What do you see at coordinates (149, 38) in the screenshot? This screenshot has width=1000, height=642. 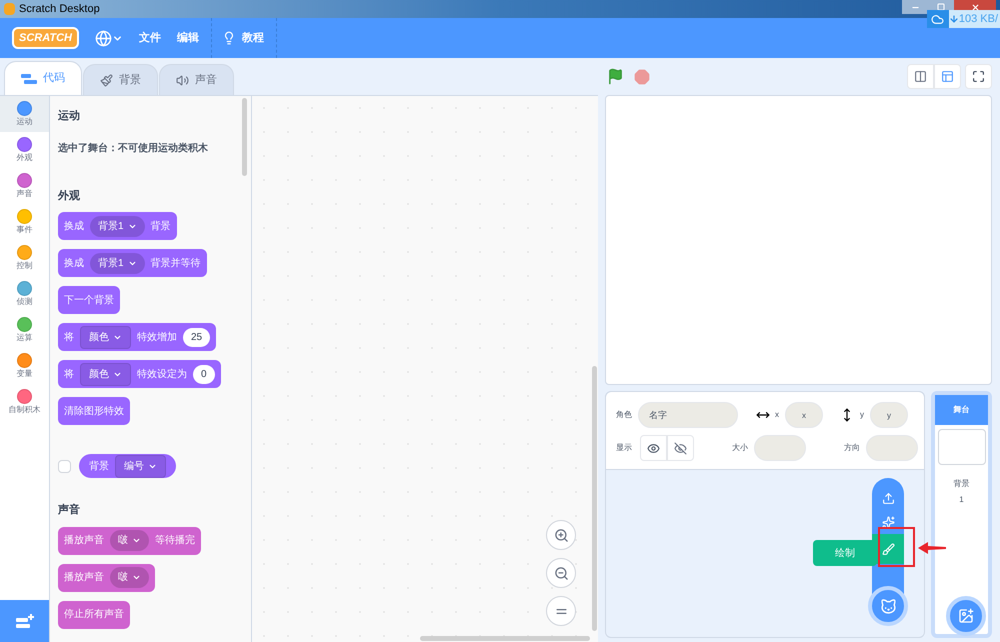 I see `menu-item: 文件` at bounding box center [149, 38].